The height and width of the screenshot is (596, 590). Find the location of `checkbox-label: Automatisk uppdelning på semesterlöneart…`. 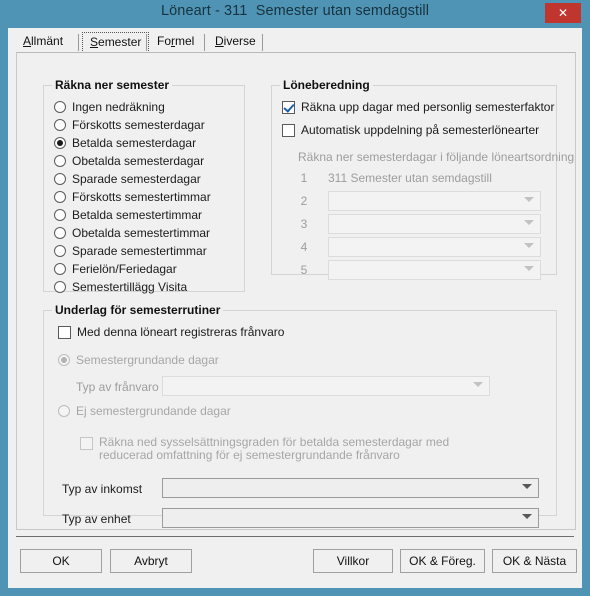

checkbox-label: Automatisk uppdelning på semesterlöneart… is located at coordinates (420, 130).